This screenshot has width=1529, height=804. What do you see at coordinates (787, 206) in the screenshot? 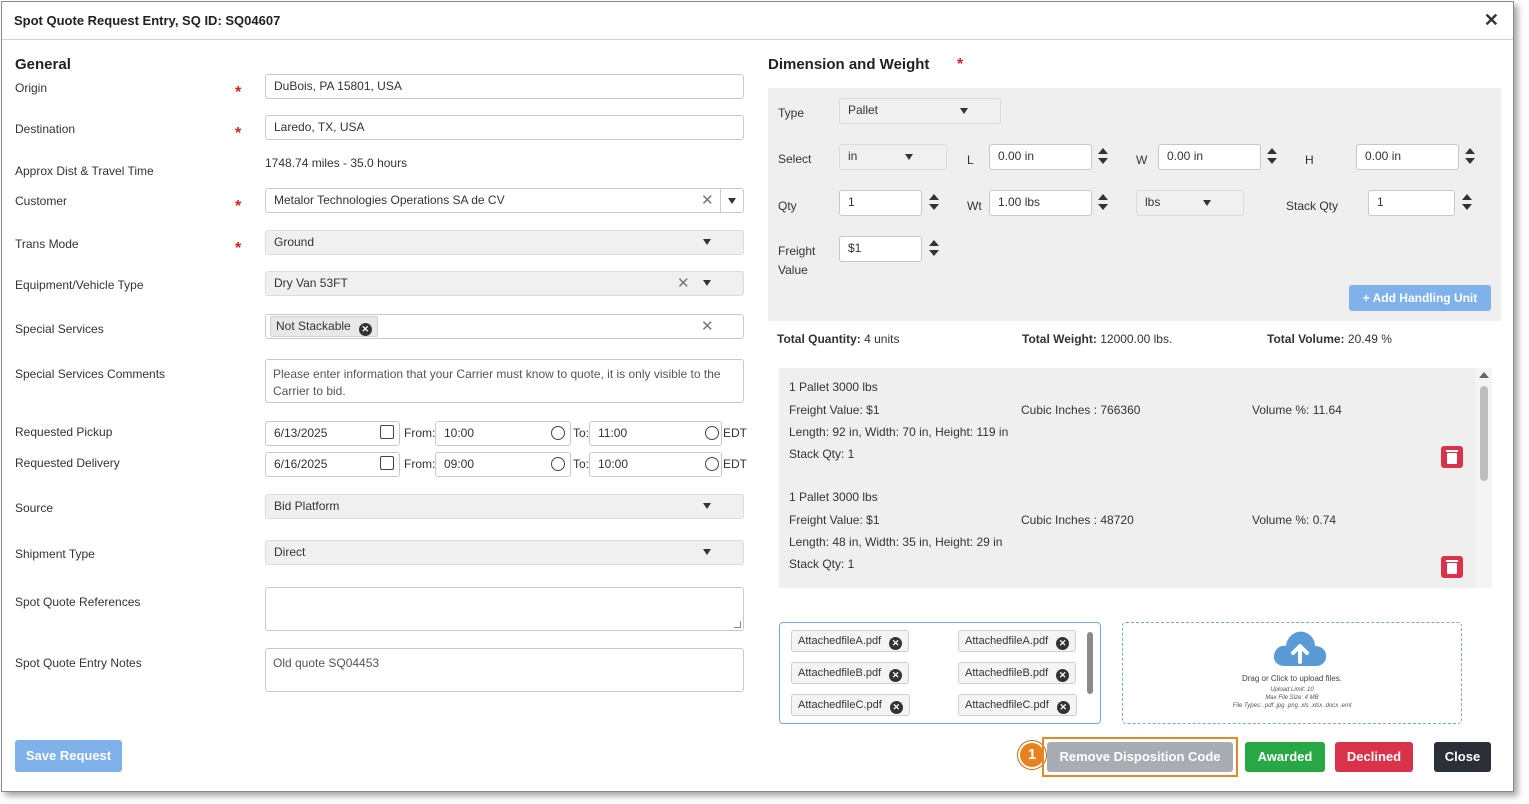
I see `qty-label: Qty` at bounding box center [787, 206].